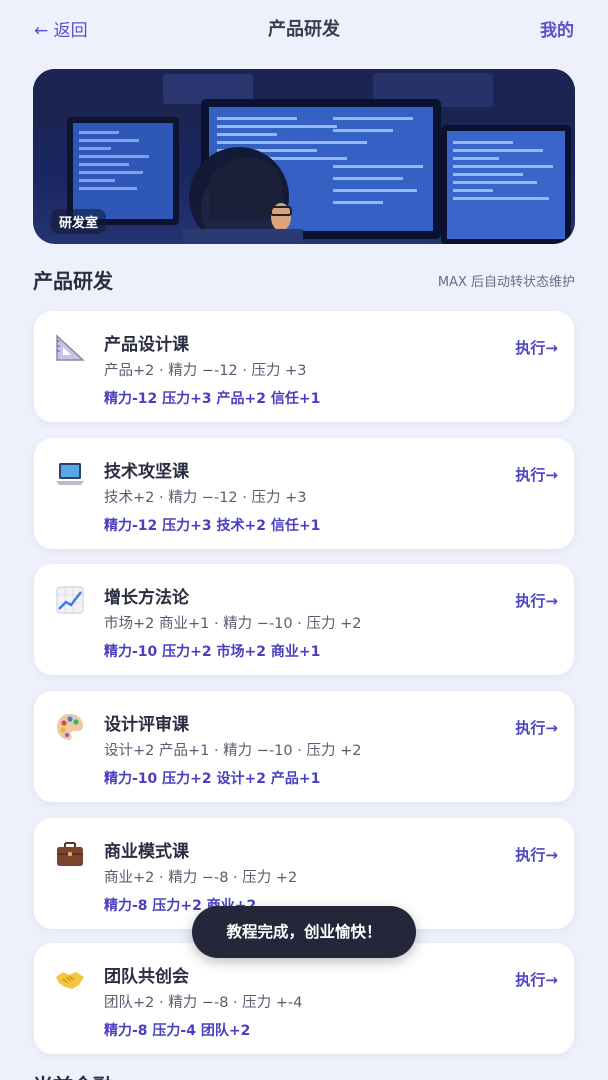 Image resolution: width=608 pixels, height=1080 pixels. Describe the element at coordinates (146, 725) in the screenshot. I see `course-name: 设计评审课` at that location.